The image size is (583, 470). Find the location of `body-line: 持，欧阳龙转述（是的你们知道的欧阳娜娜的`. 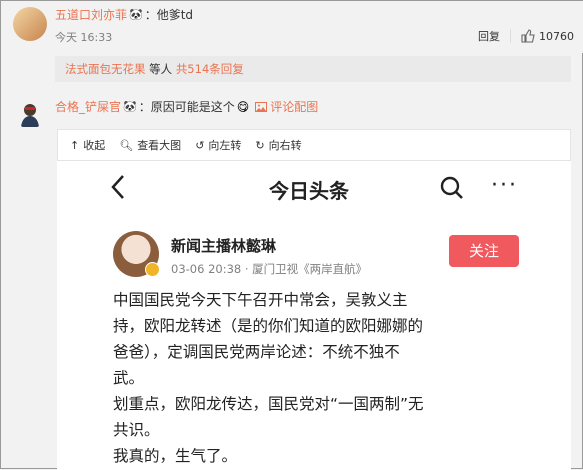

body-line: 持，欧阳龙转述（是的你们知道的欧阳娜娜的 is located at coordinates (268, 326).